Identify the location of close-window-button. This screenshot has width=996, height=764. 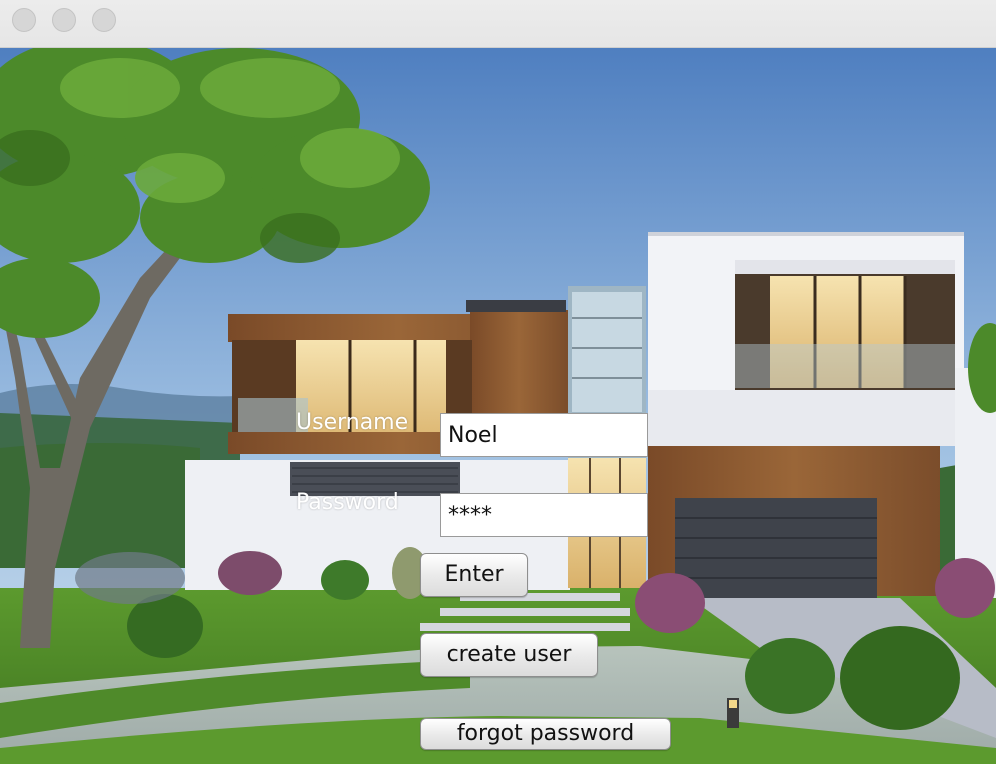
(24, 20).